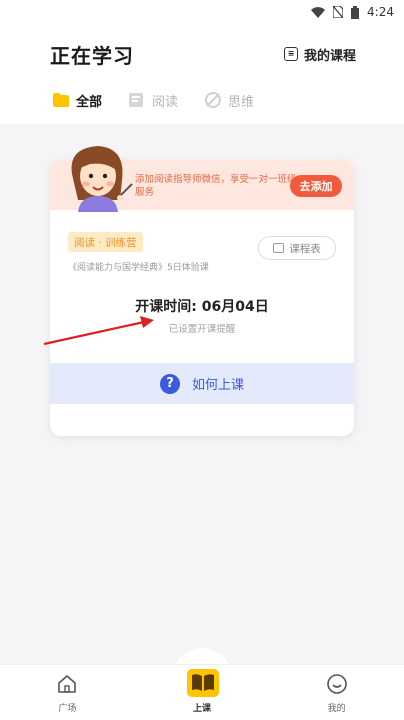  I want to click on category-tabs: 全部 阅读 思维, so click(153, 100).